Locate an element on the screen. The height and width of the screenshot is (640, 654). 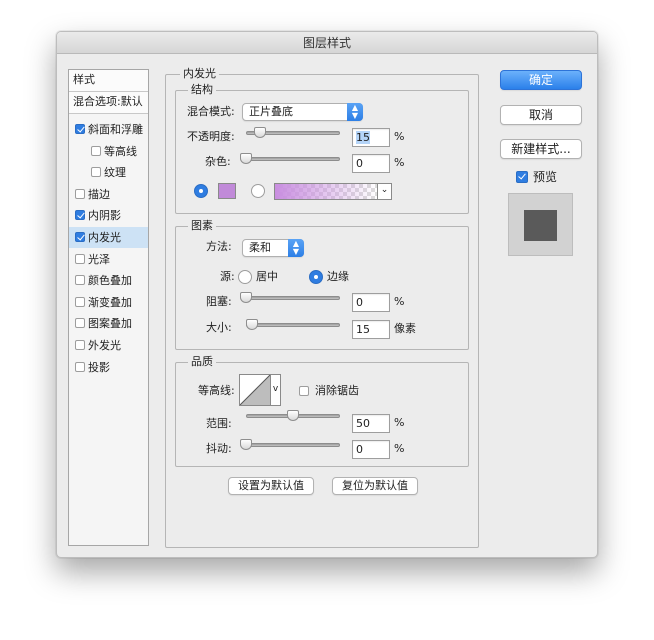
contour-preview is located at coordinates (255, 390).